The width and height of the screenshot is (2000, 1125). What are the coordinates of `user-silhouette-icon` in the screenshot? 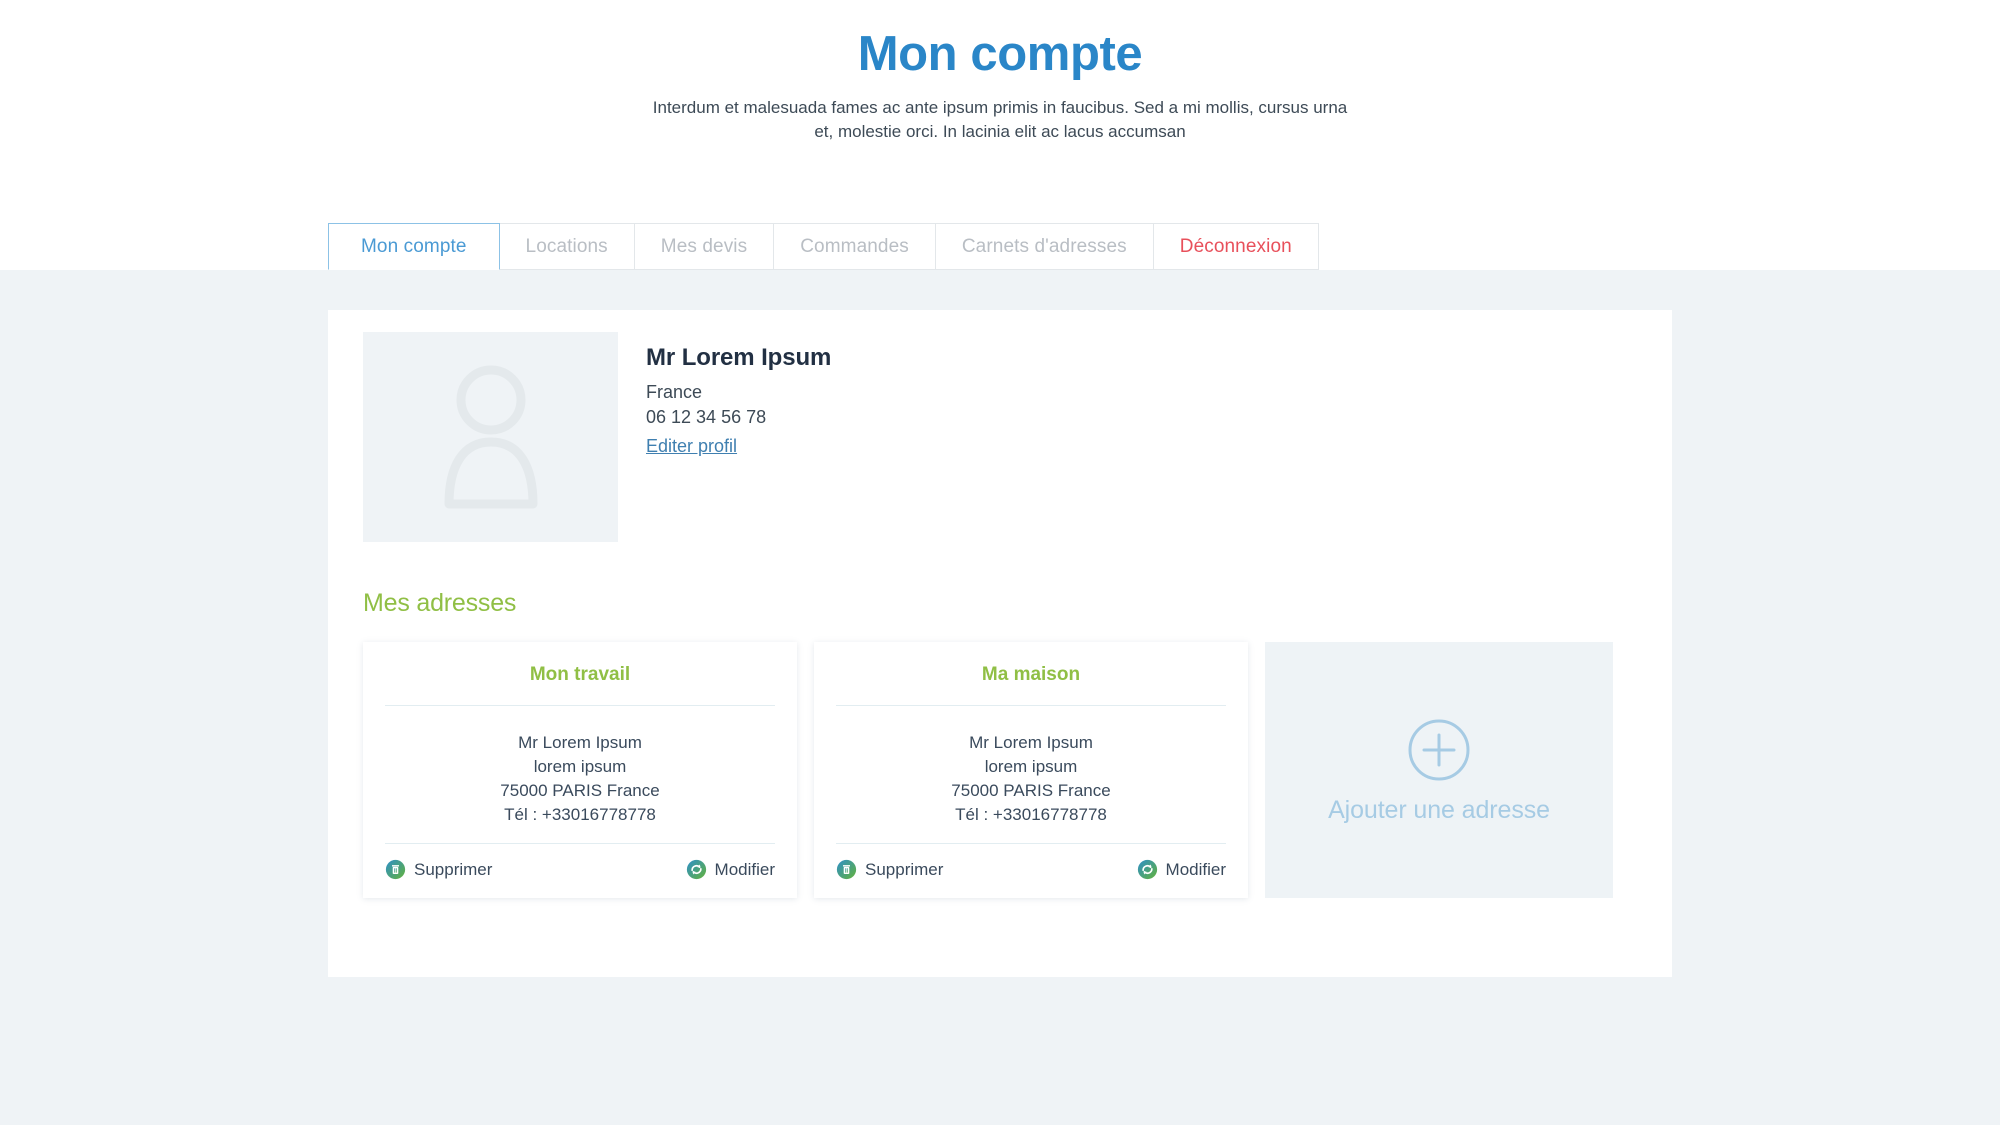 It's located at (491, 437).